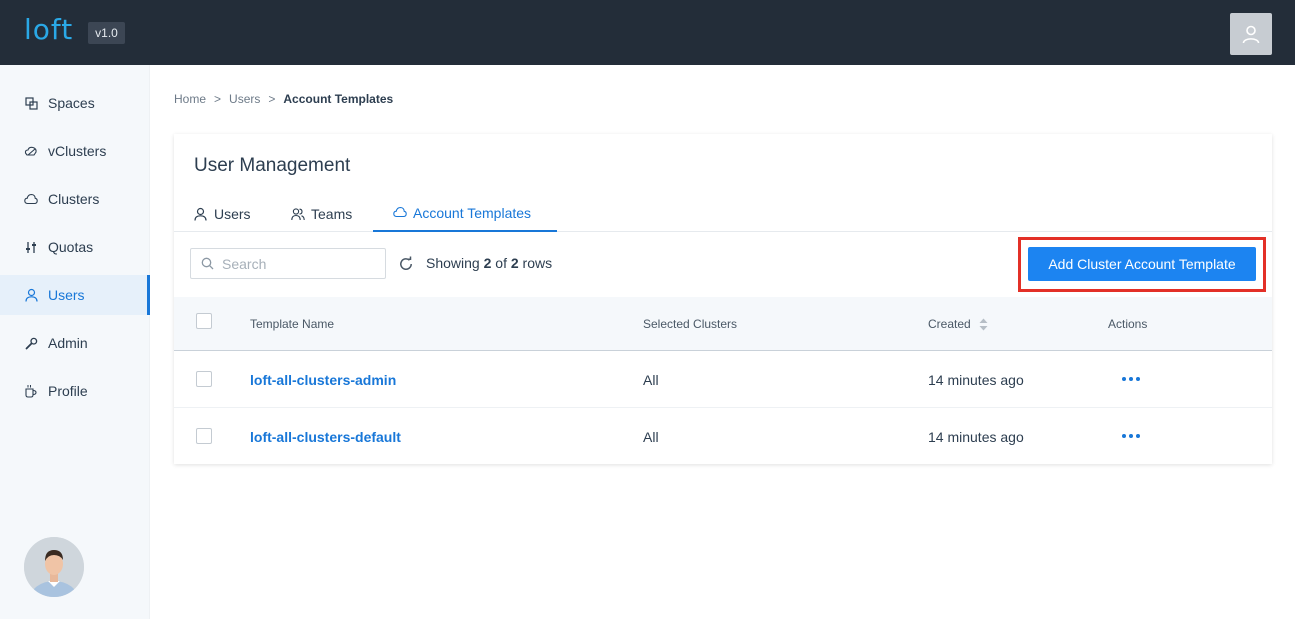  I want to click on spaces-icon, so click(31, 103).